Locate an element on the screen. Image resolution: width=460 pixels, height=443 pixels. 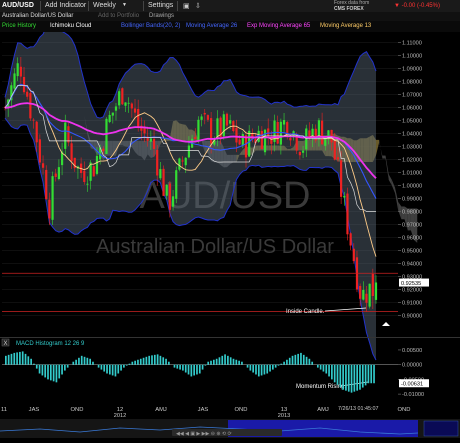
timeline-navigator: ◀◀ ◀ ▣ ▶ ▶▶ ⊖ ⊕ ⟲ ⟳ is located at coordinates (230, 428).